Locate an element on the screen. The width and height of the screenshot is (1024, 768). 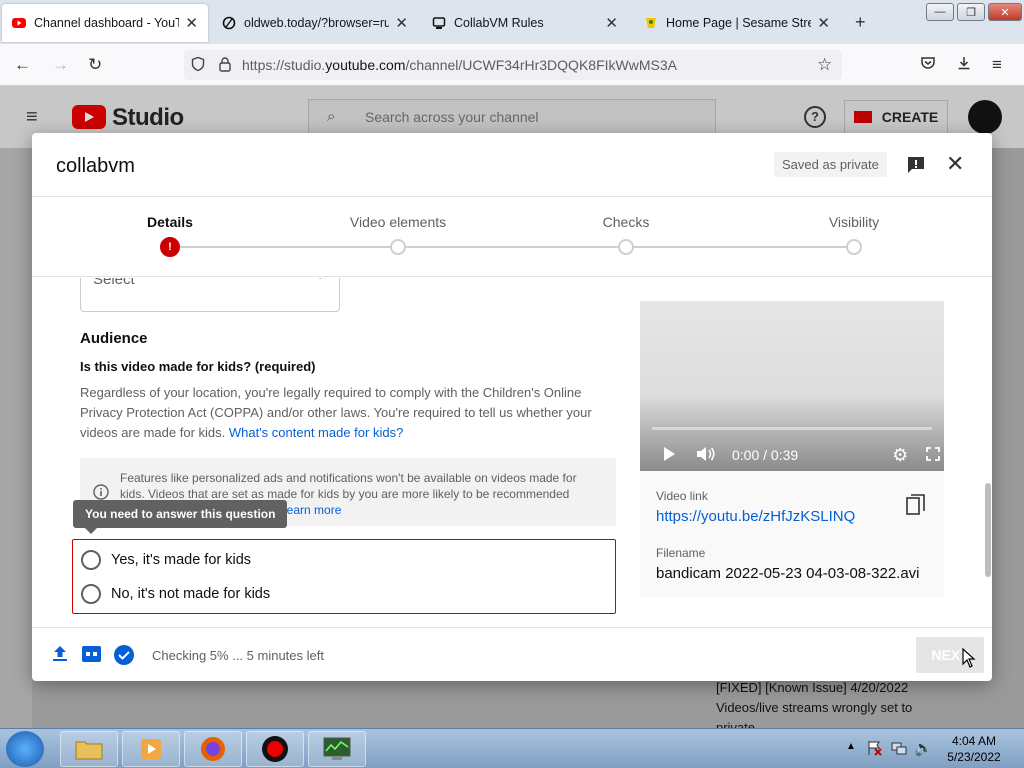
clock-date: 5/23/2022 is located at coordinates (974, 757).